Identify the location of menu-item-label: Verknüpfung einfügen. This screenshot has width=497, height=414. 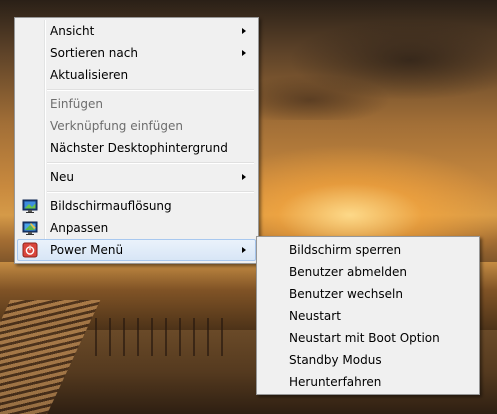
(116, 126).